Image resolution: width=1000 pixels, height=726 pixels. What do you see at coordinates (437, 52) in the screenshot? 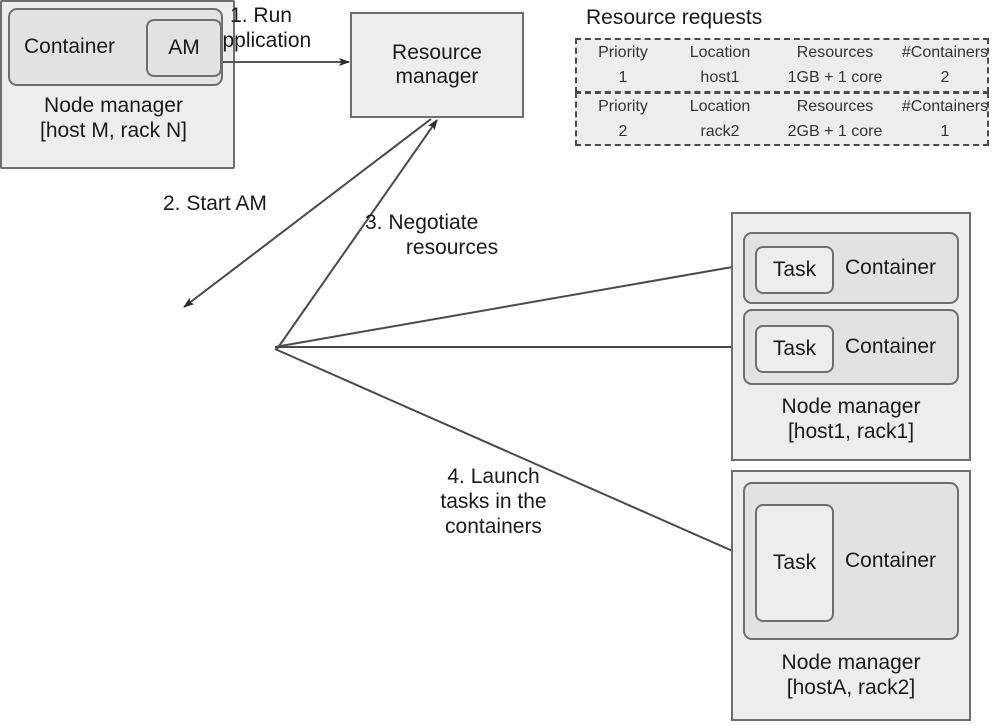
I see `resource-manager-label-line1: Resource` at bounding box center [437, 52].